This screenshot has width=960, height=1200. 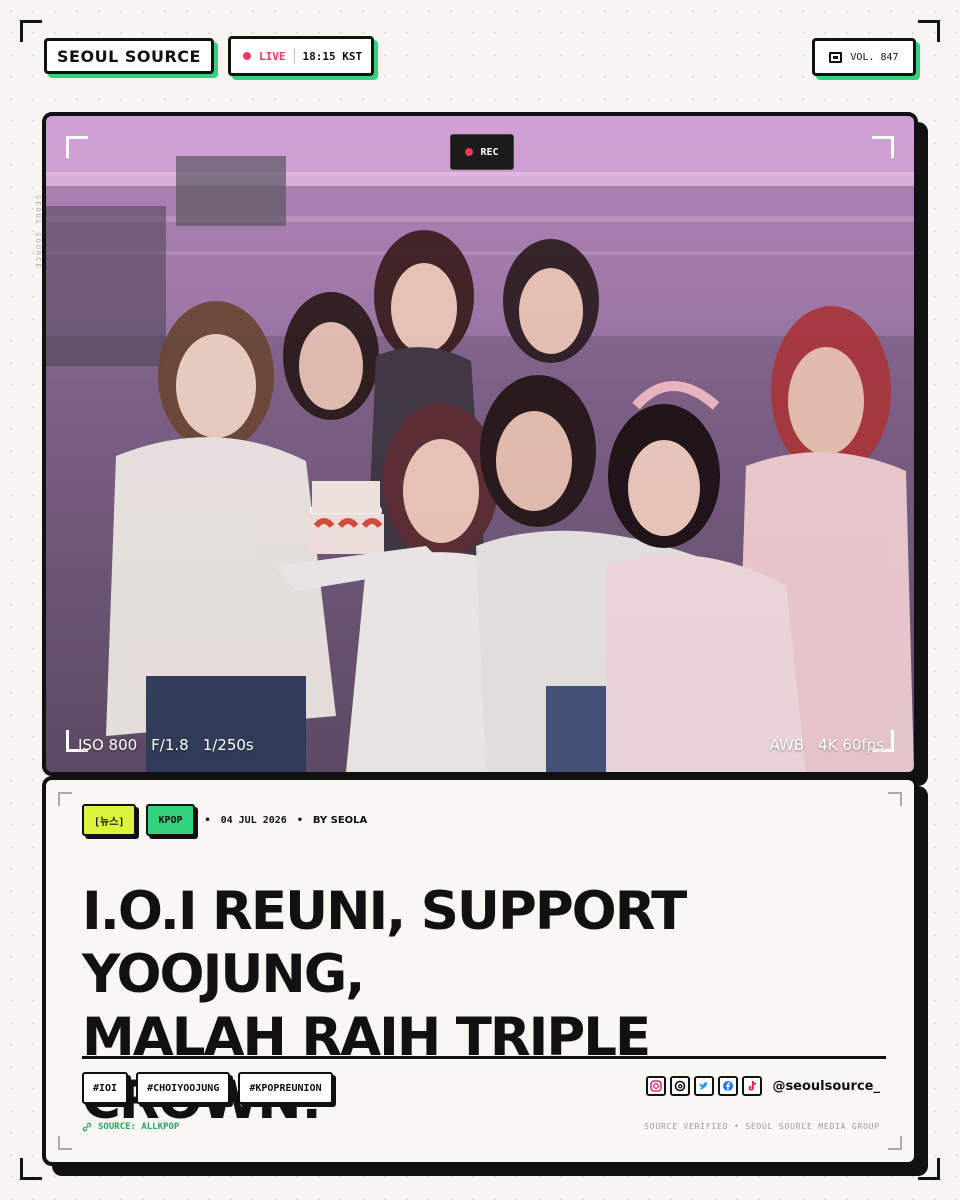 What do you see at coordinates (253, 820) in the screenshot?
I see `publish-date: 04 JUL 2026` at bounding box center [253, 820].